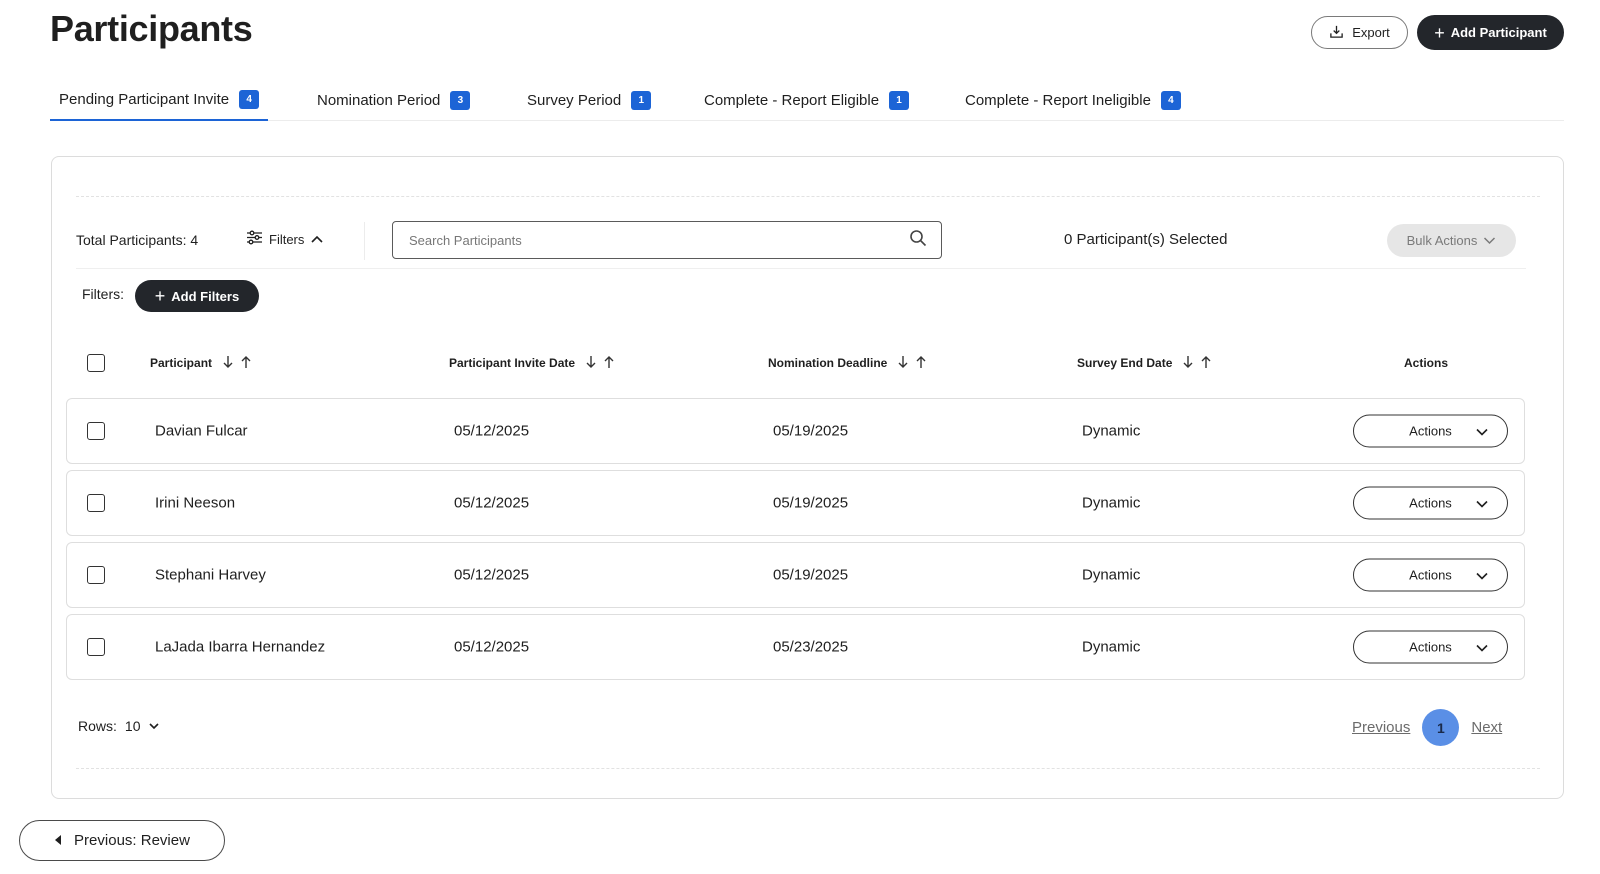 This screenshot has height=874, width=1600. Describe the element at coordinates (460, 100) in the screenshot. I see `tab-count-badge: 3` at that location.